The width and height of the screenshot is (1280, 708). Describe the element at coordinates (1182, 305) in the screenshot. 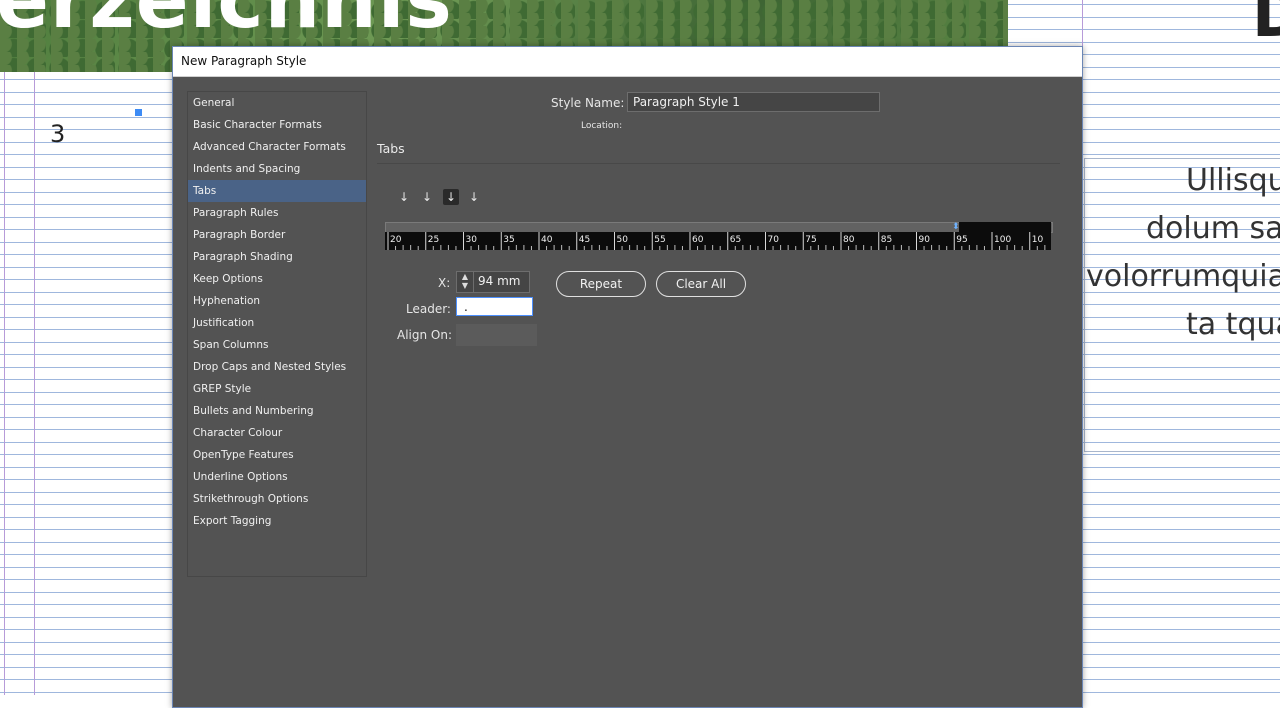

I see `text-frame` at that location.